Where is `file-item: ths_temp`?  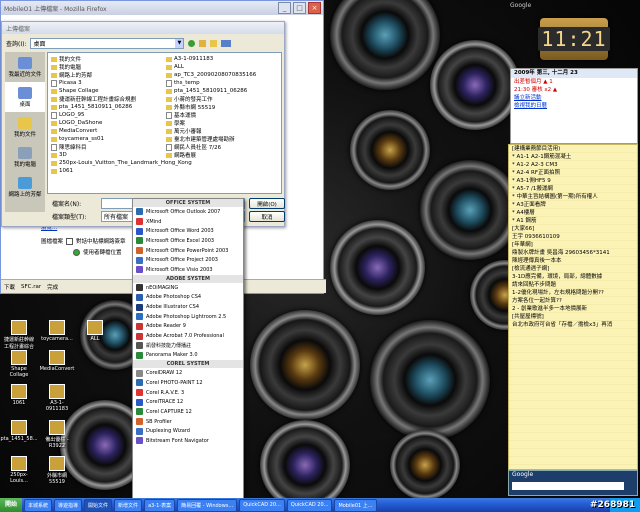 file-item: ths_temp is located at coordinates (222, 83).